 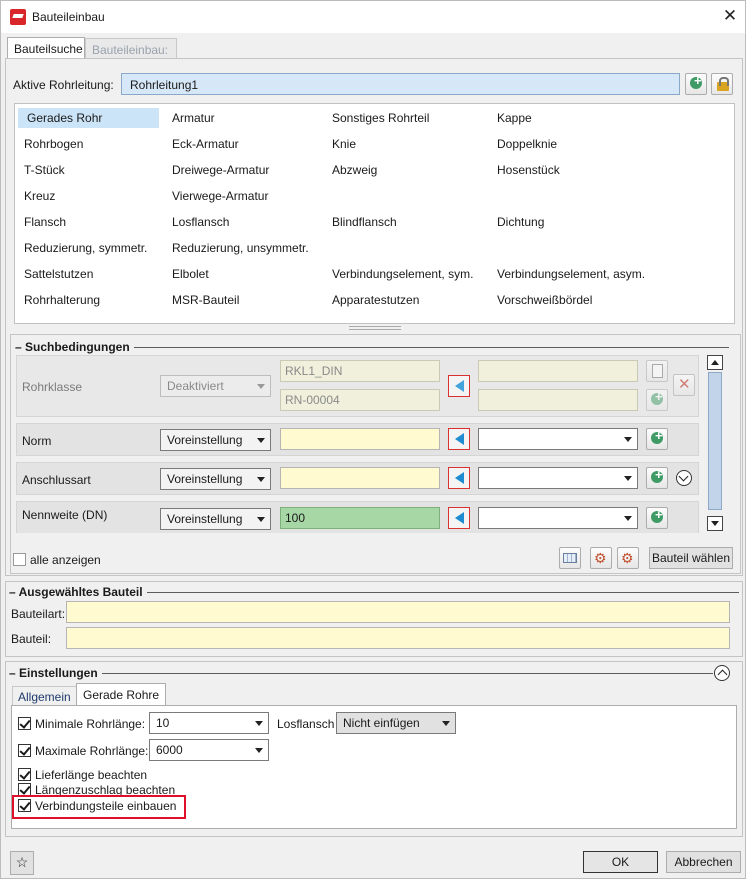 I want to click on rohrklasse-label: Rohrklasse, so click(x=52, y=387).